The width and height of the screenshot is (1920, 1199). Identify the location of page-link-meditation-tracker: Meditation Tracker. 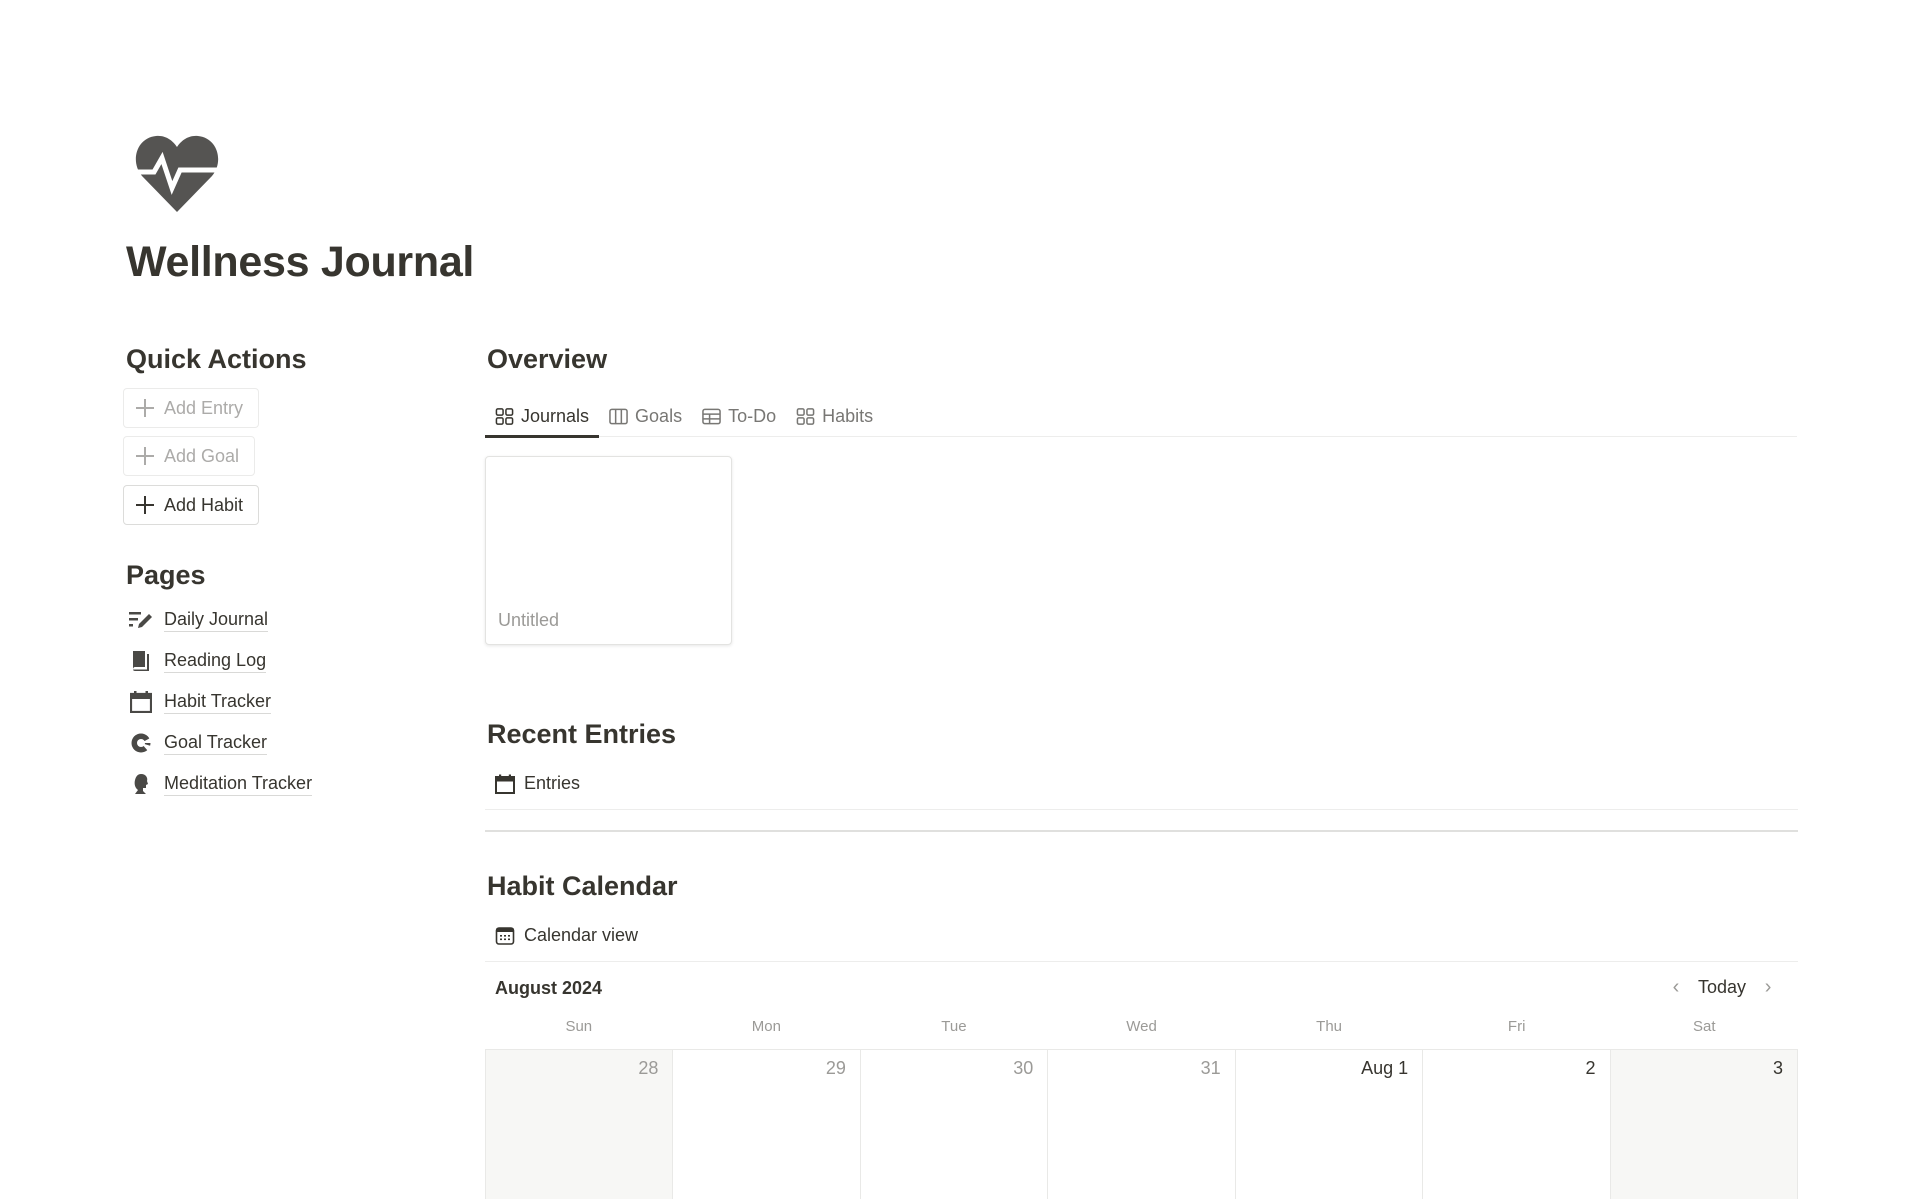
(220, 784).